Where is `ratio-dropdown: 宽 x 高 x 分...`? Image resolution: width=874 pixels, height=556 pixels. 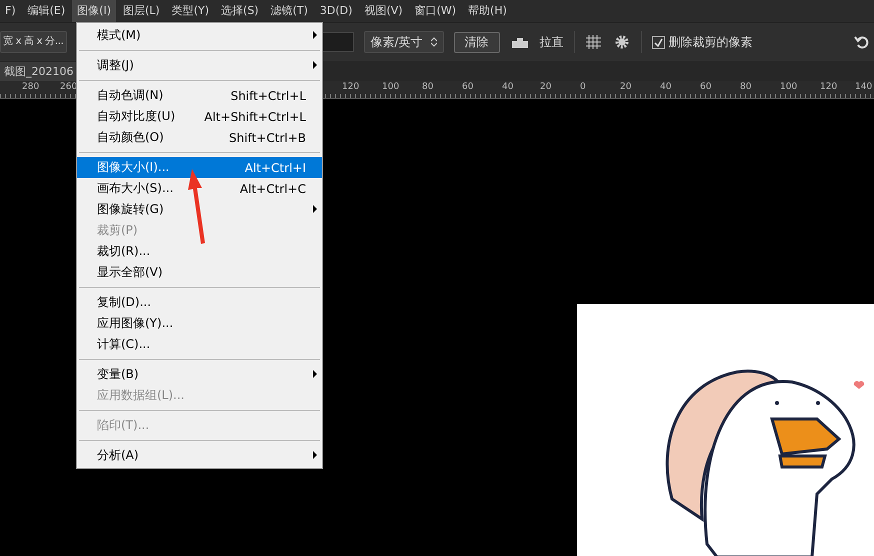 ratio-dropdown: 宽 x 高 x 分... is located at coordinates (33, 42).